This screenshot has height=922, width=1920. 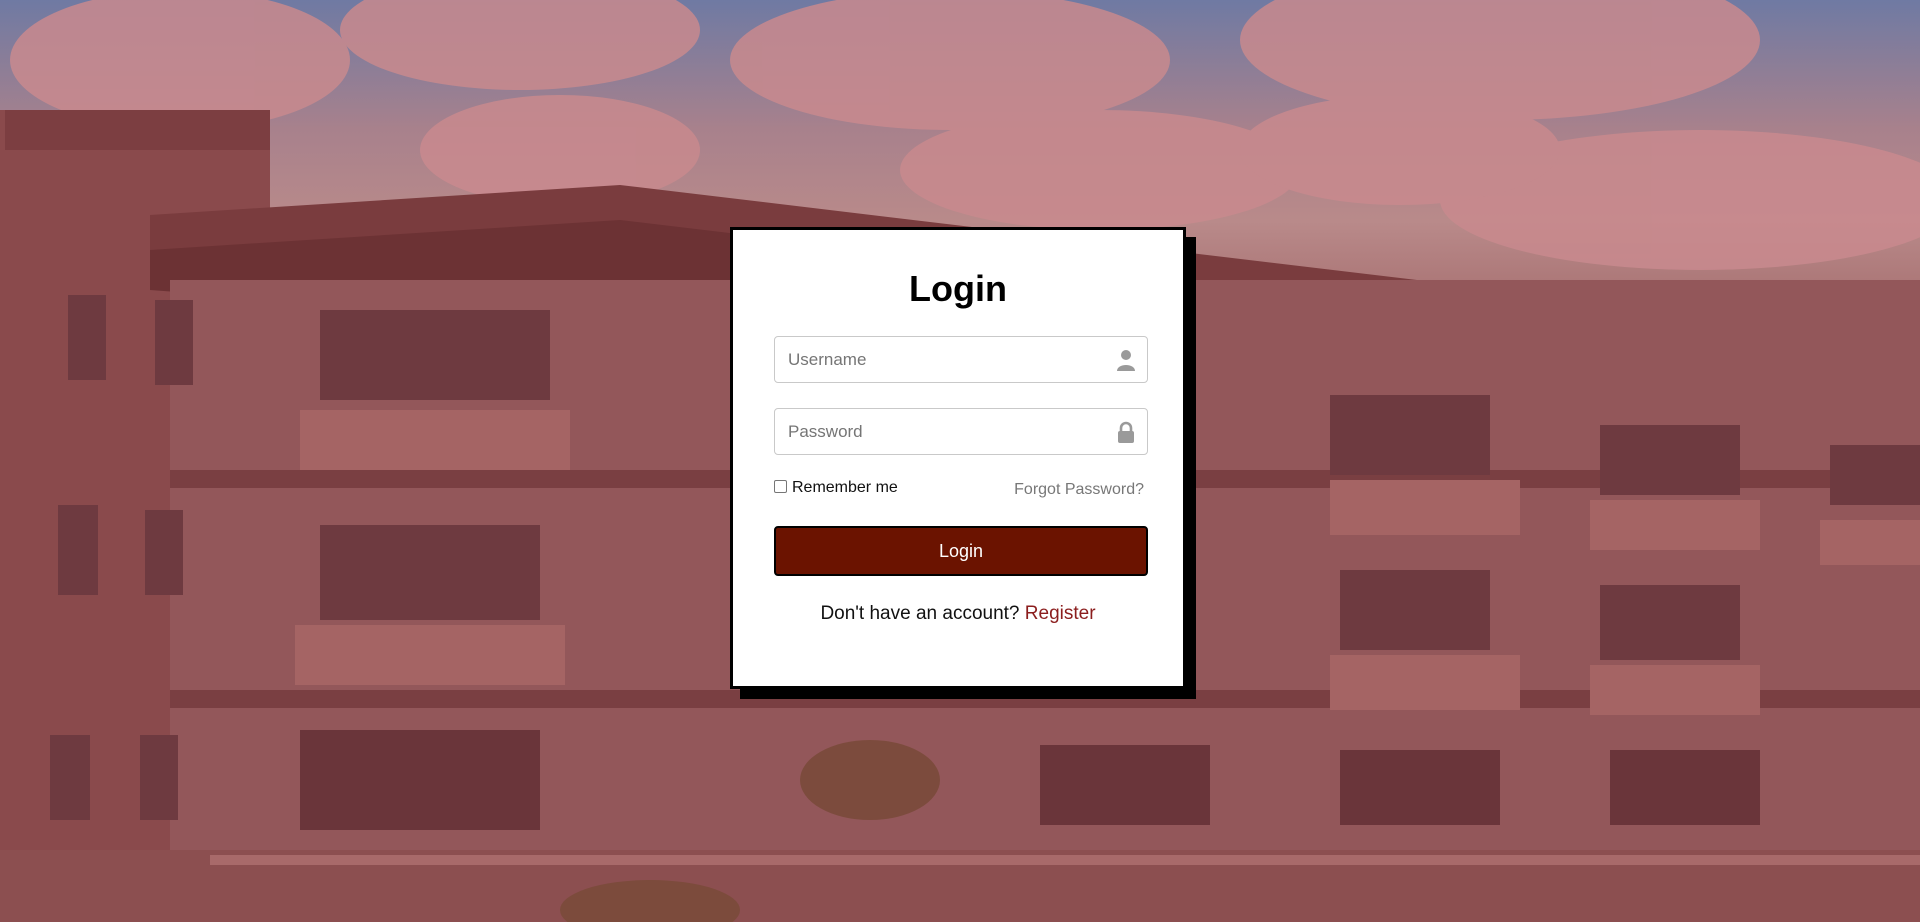 What do you see at coordinates (1079, 490) in the screenshot?
I see `forgot-password-link: Forgot Password?` at bounding box center [1079, 490].